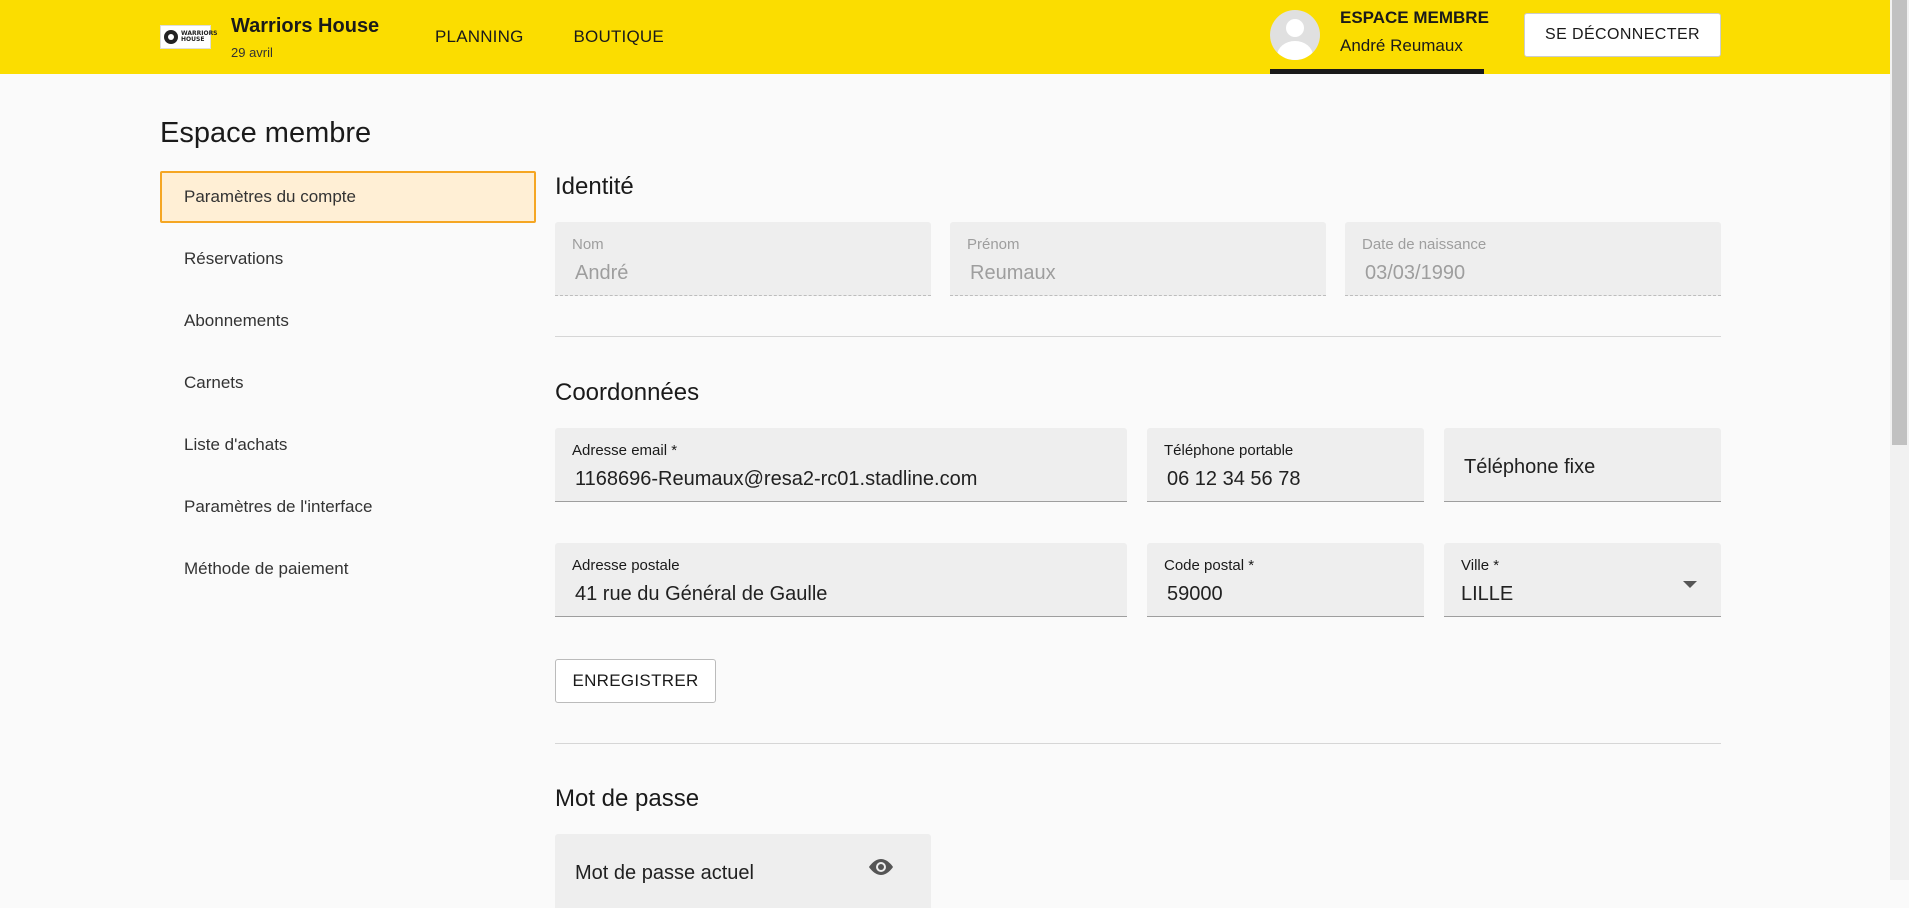  I want to click on member-space-tab: ESPACE MEMBRE André Reumaux, so click(1379, 37).